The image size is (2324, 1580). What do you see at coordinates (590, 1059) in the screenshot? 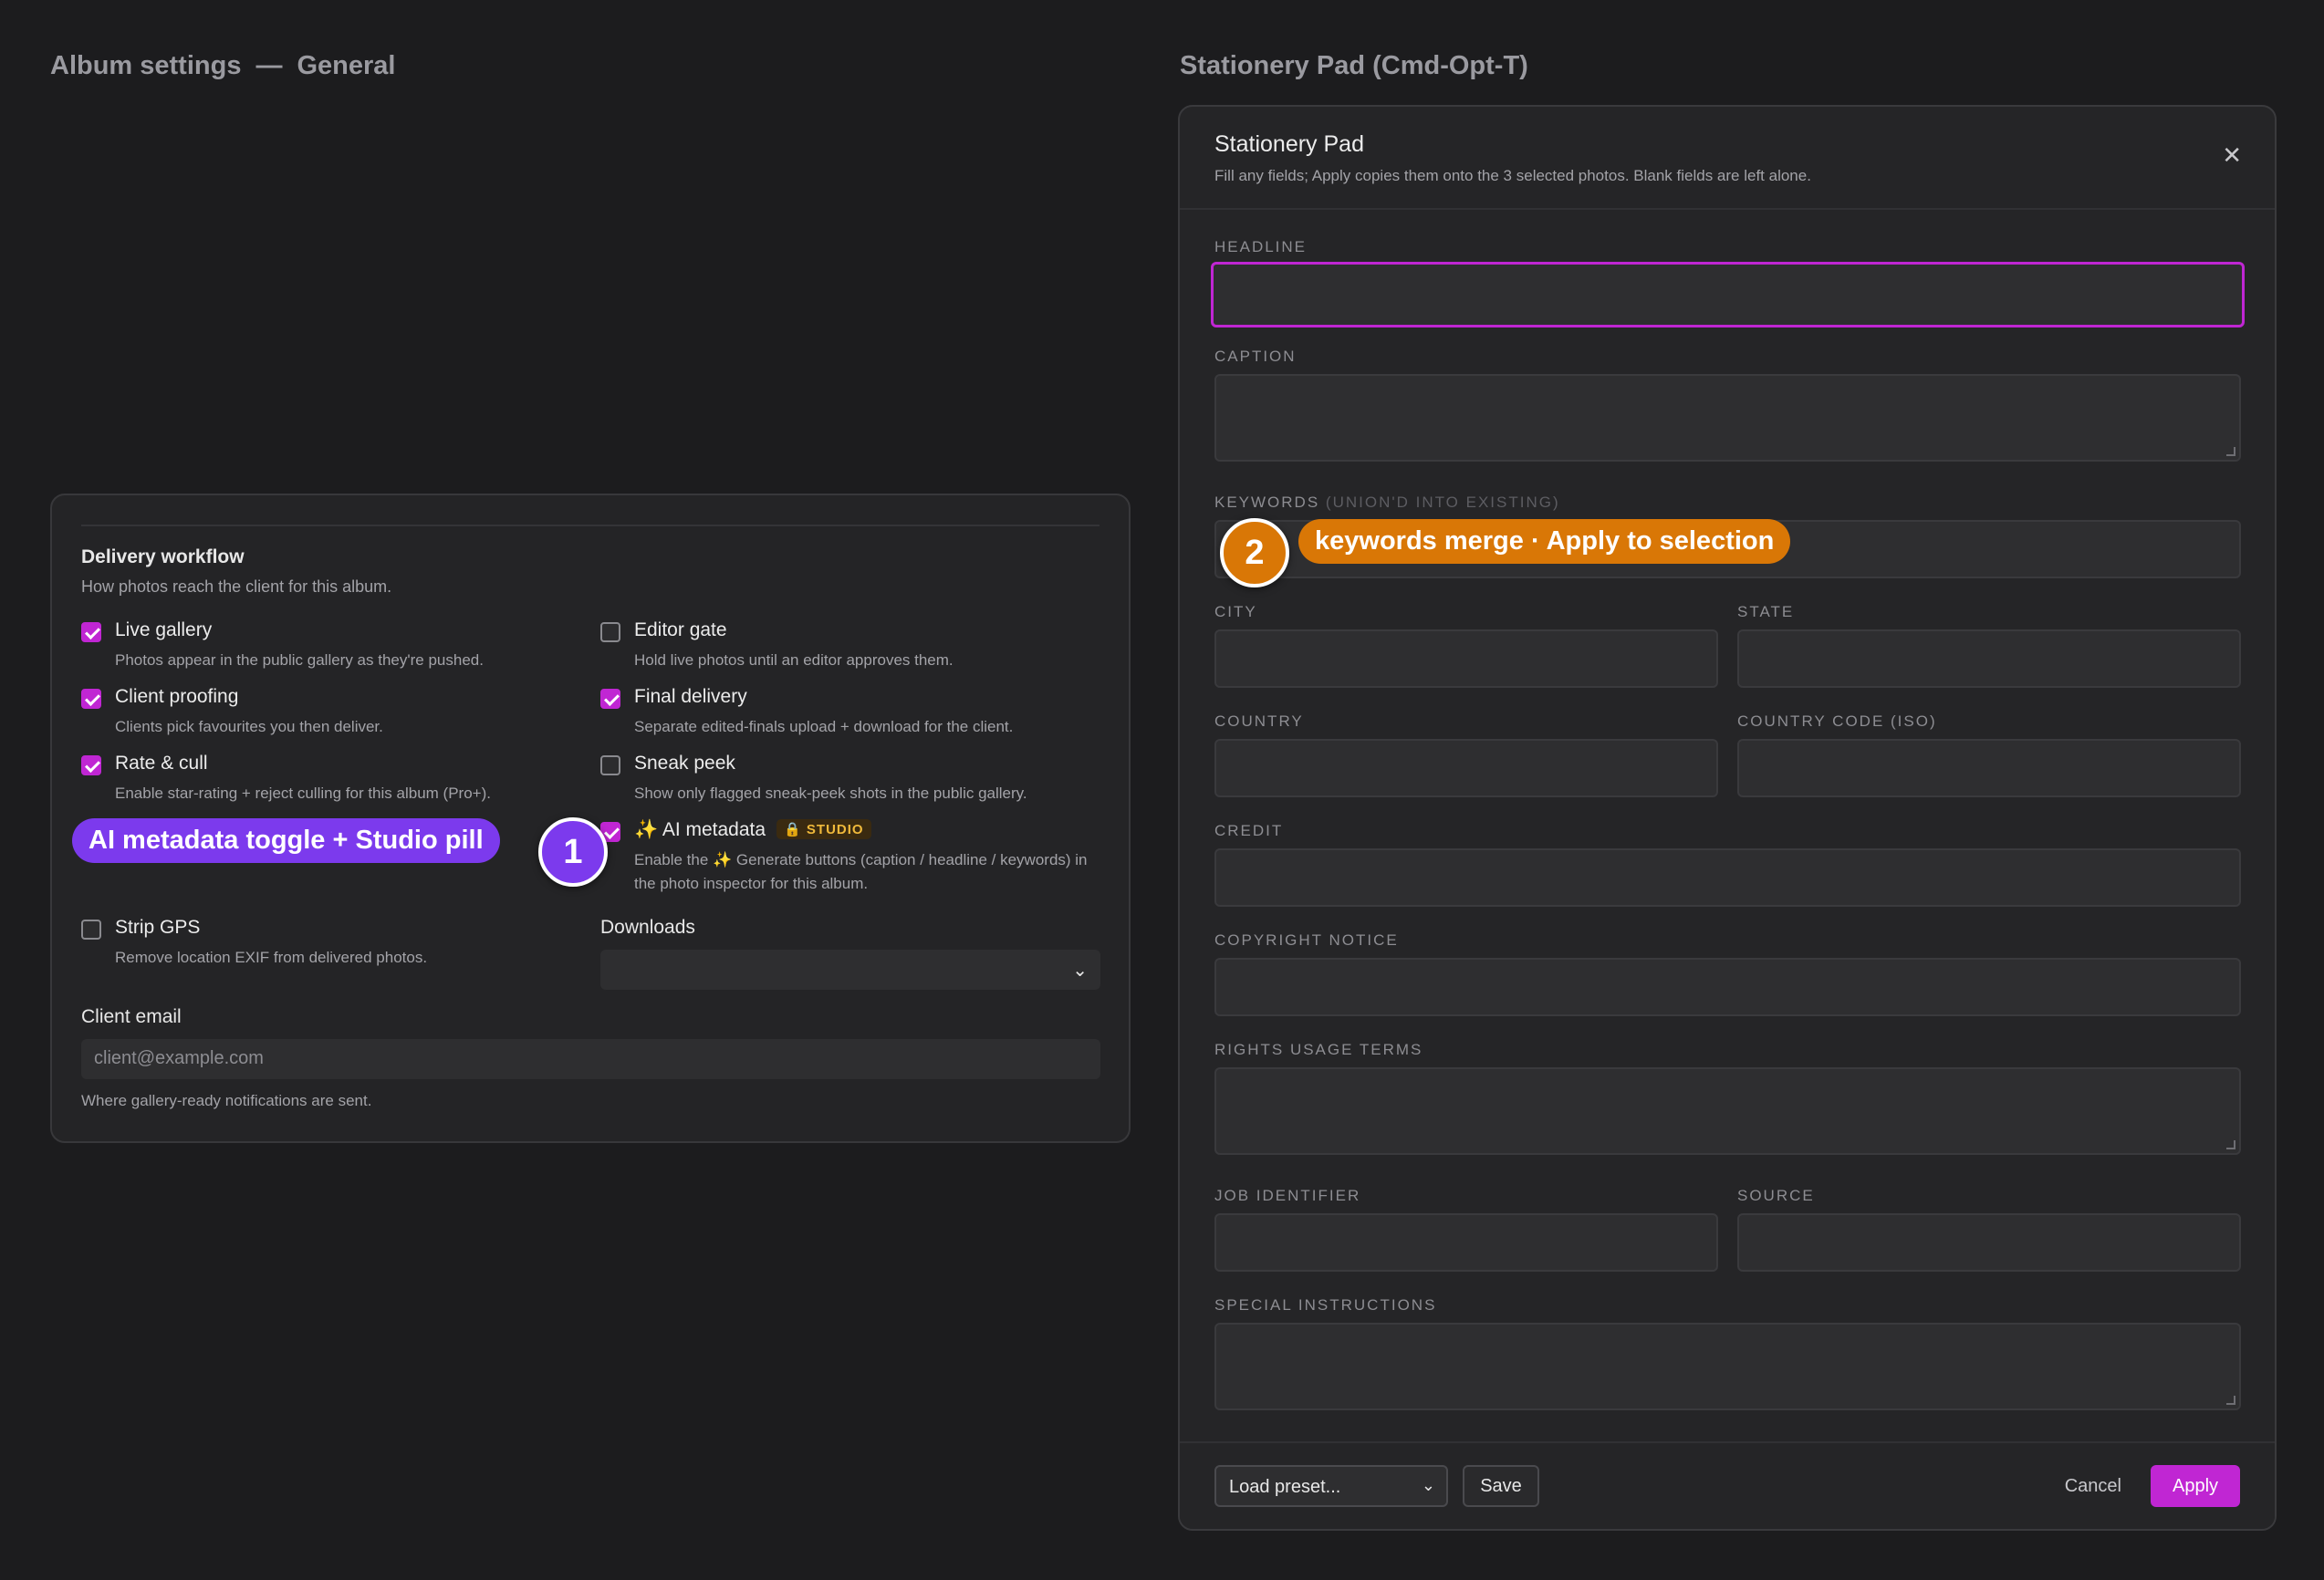
I see `client-email-input: client@example.com` at bounding box center [590, 1059].